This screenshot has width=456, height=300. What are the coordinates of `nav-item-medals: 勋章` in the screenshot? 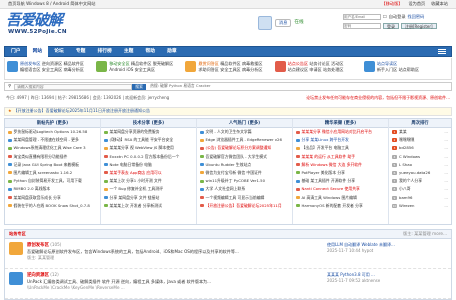 It's located at (172, 51).